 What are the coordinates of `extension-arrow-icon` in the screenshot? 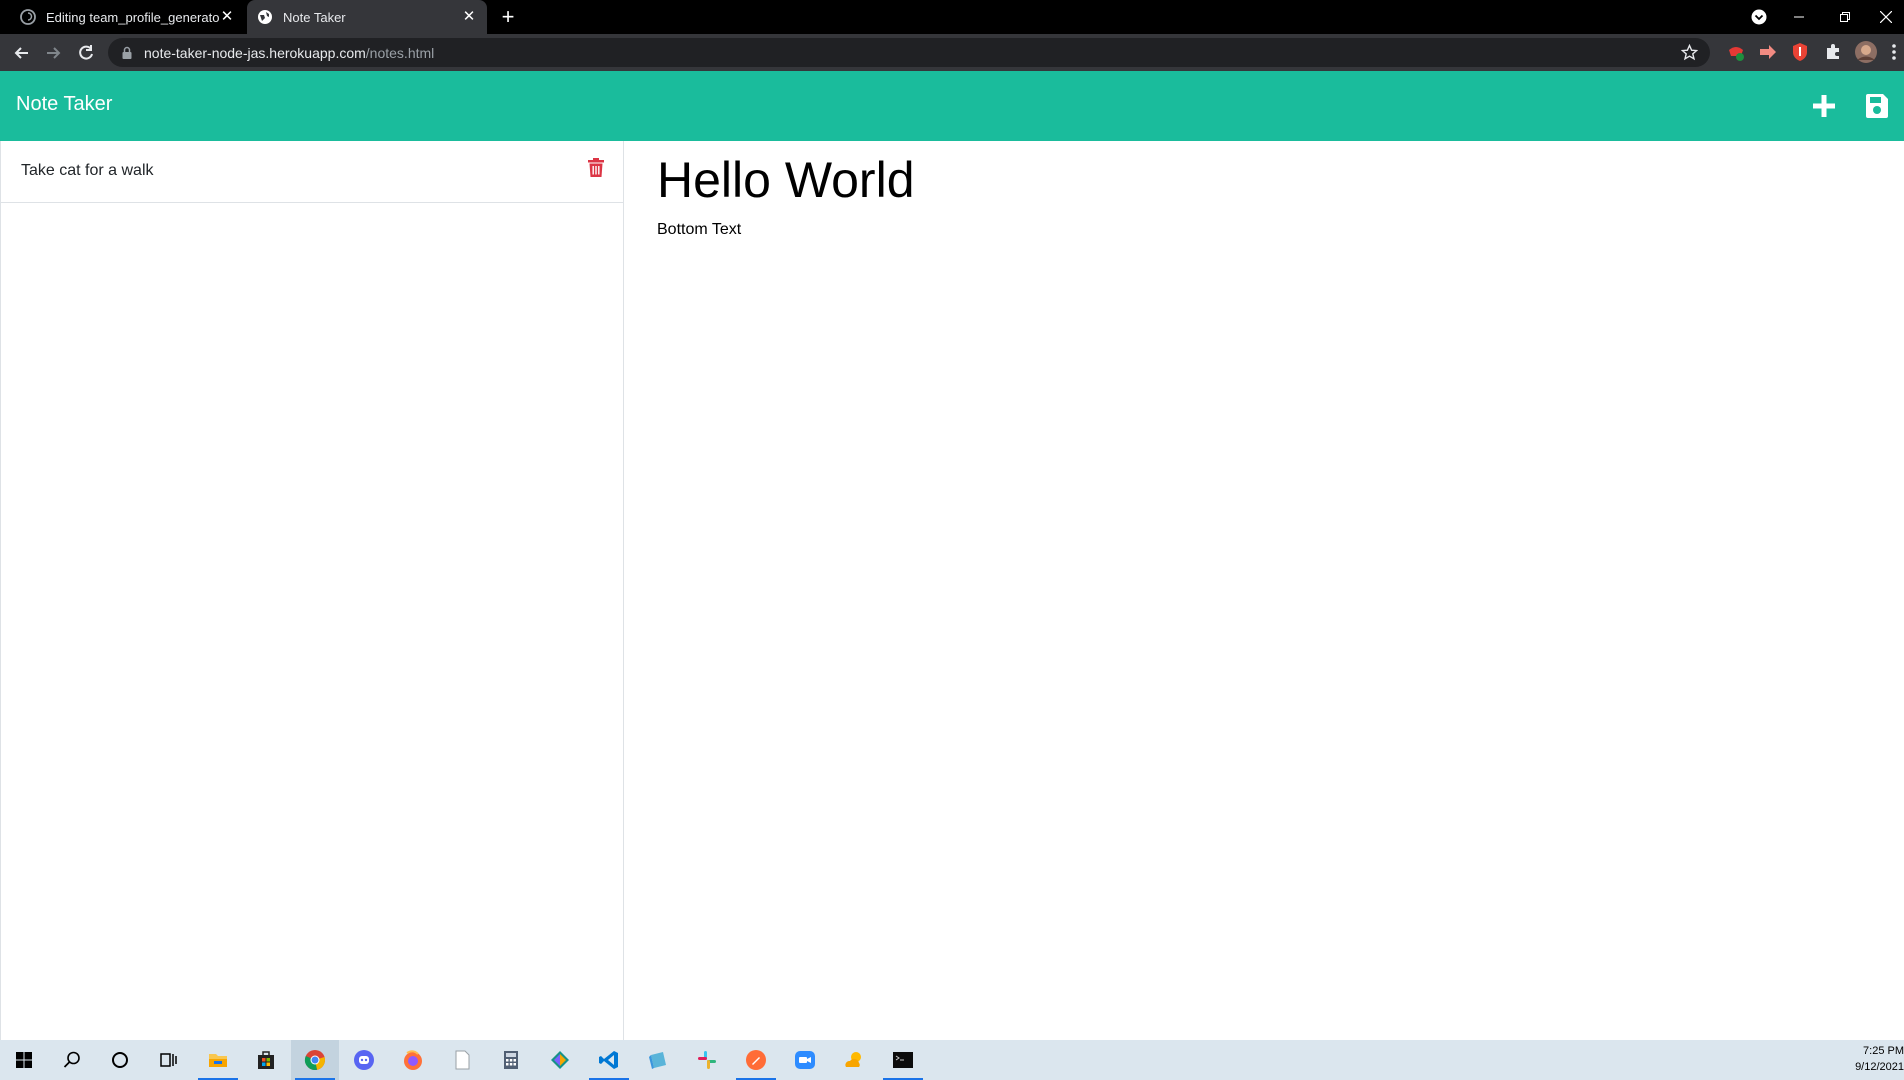 It's located at (1768, 52).